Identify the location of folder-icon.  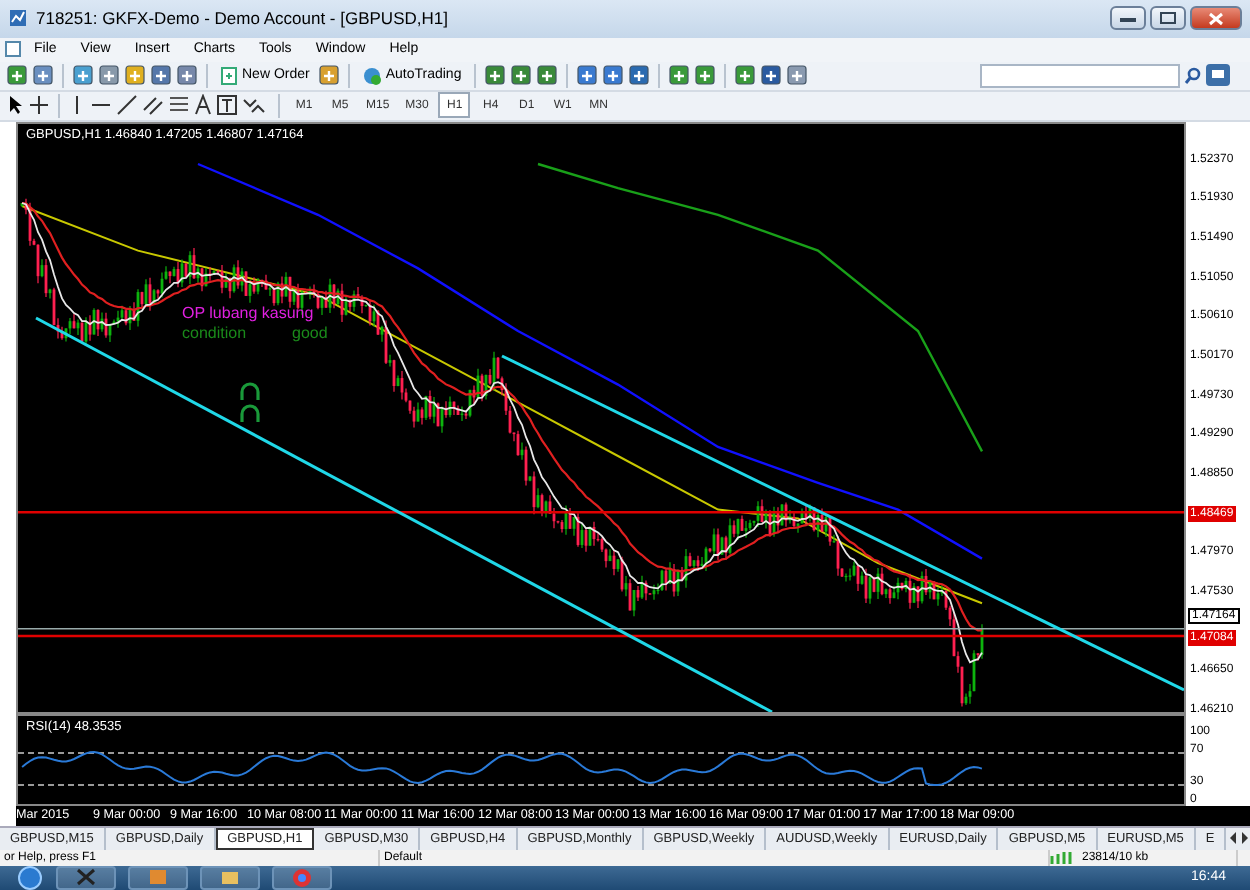
(230, 877).